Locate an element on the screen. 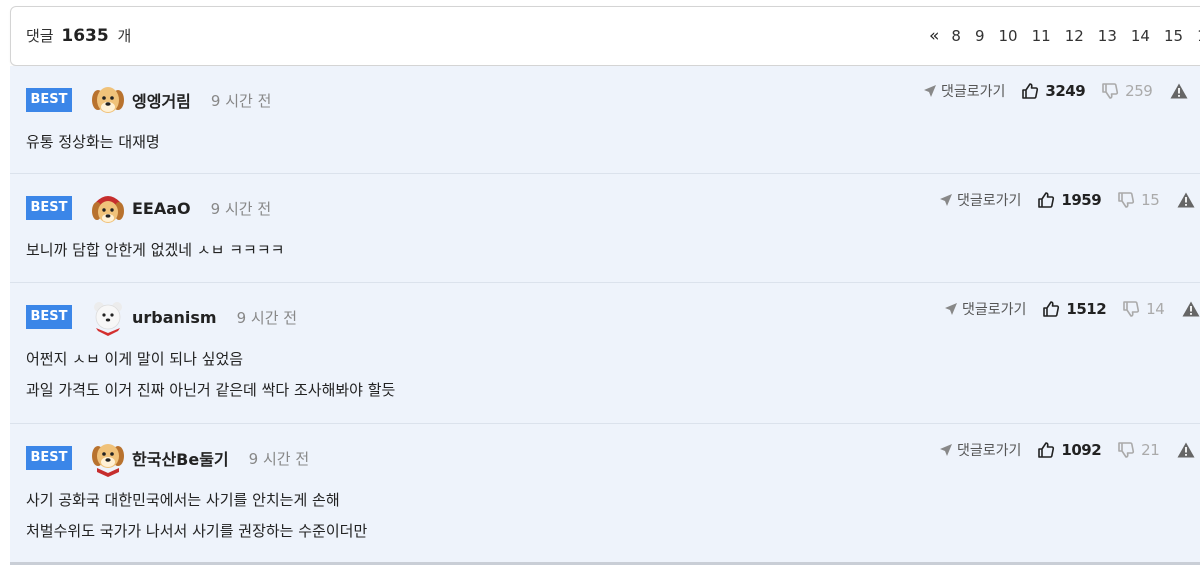  comment-count-unit: 개 is located at coordinates (124, 36).